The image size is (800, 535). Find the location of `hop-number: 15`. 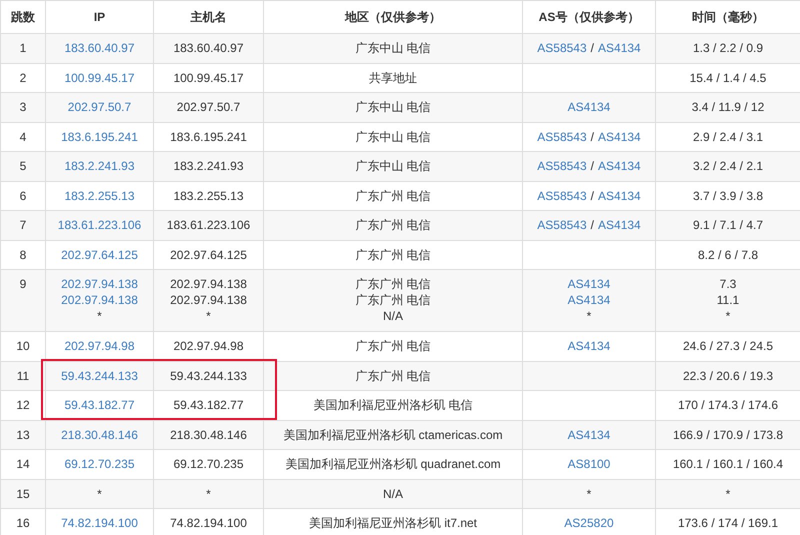

hop-number: 15 is located at coordinates (23, 494).